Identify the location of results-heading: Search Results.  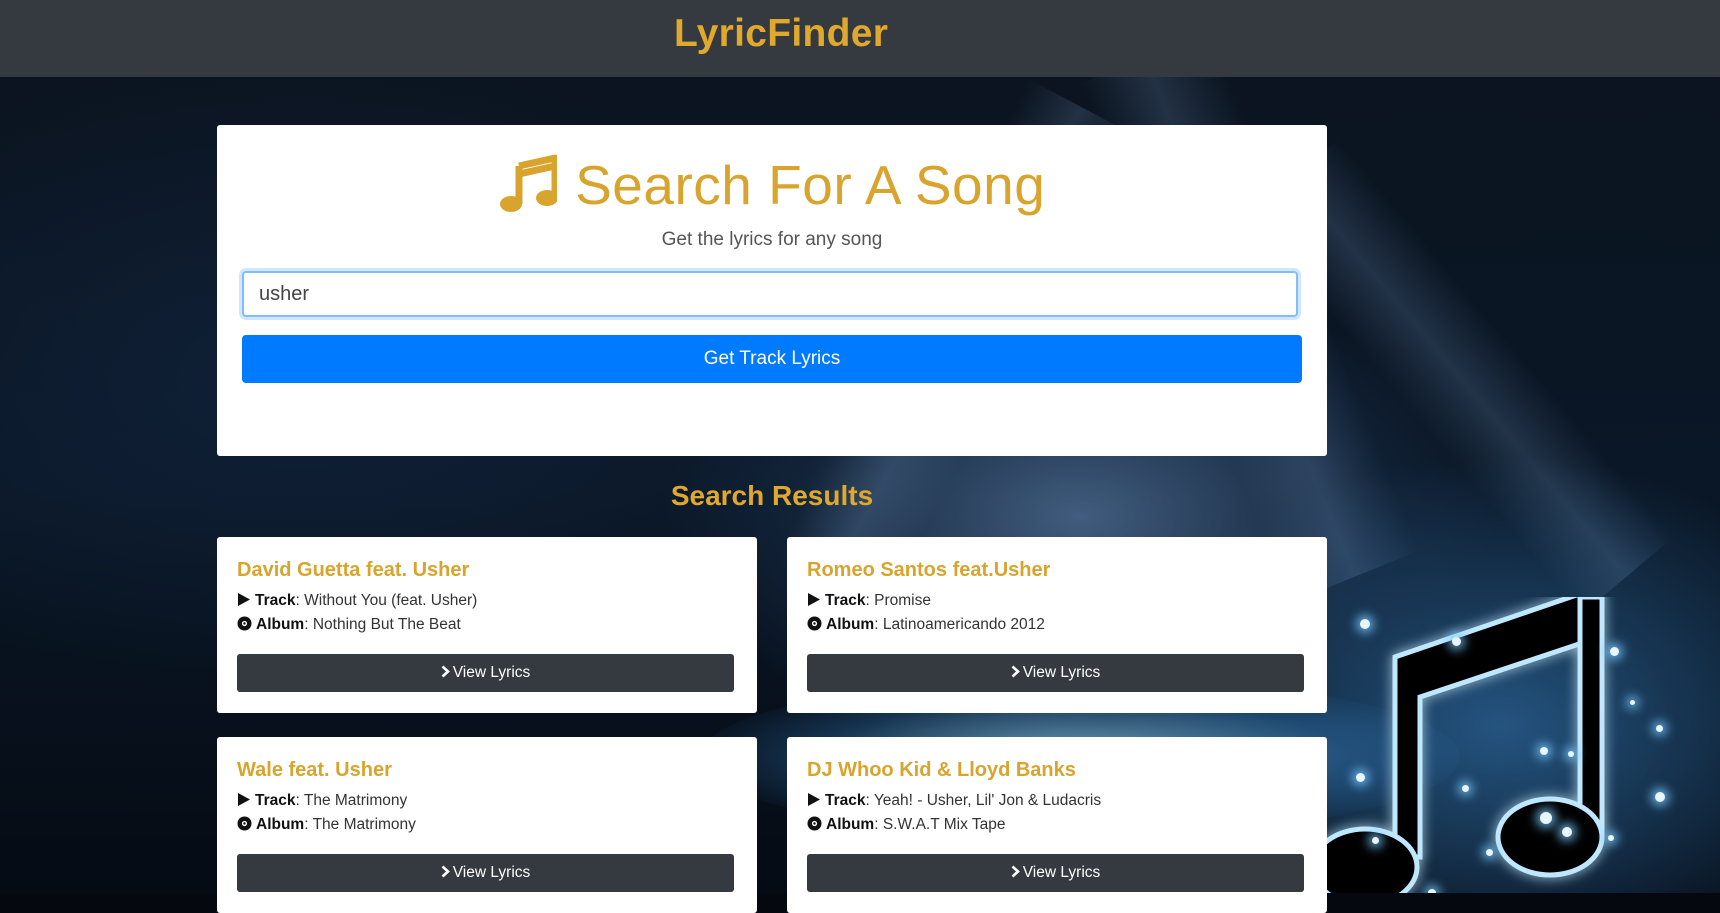
(772, 495).